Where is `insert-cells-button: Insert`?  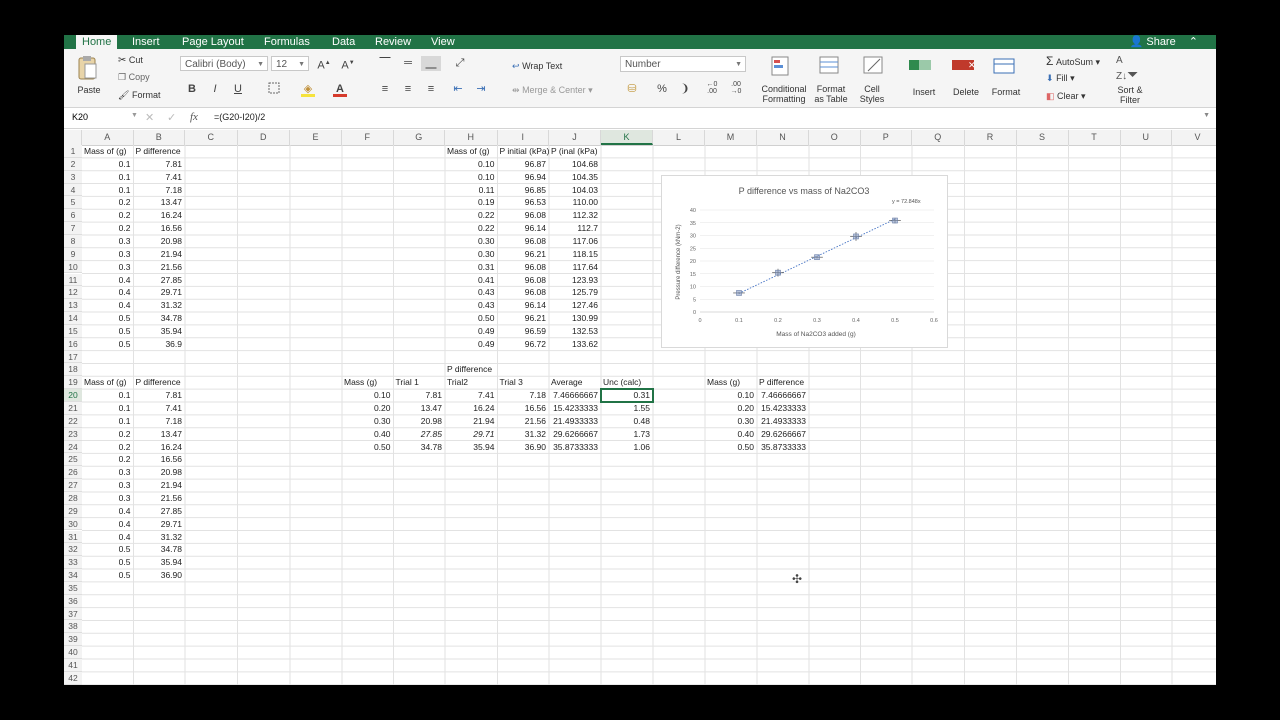
insert-cells-button: Insert is located at coordinates (924, 92).